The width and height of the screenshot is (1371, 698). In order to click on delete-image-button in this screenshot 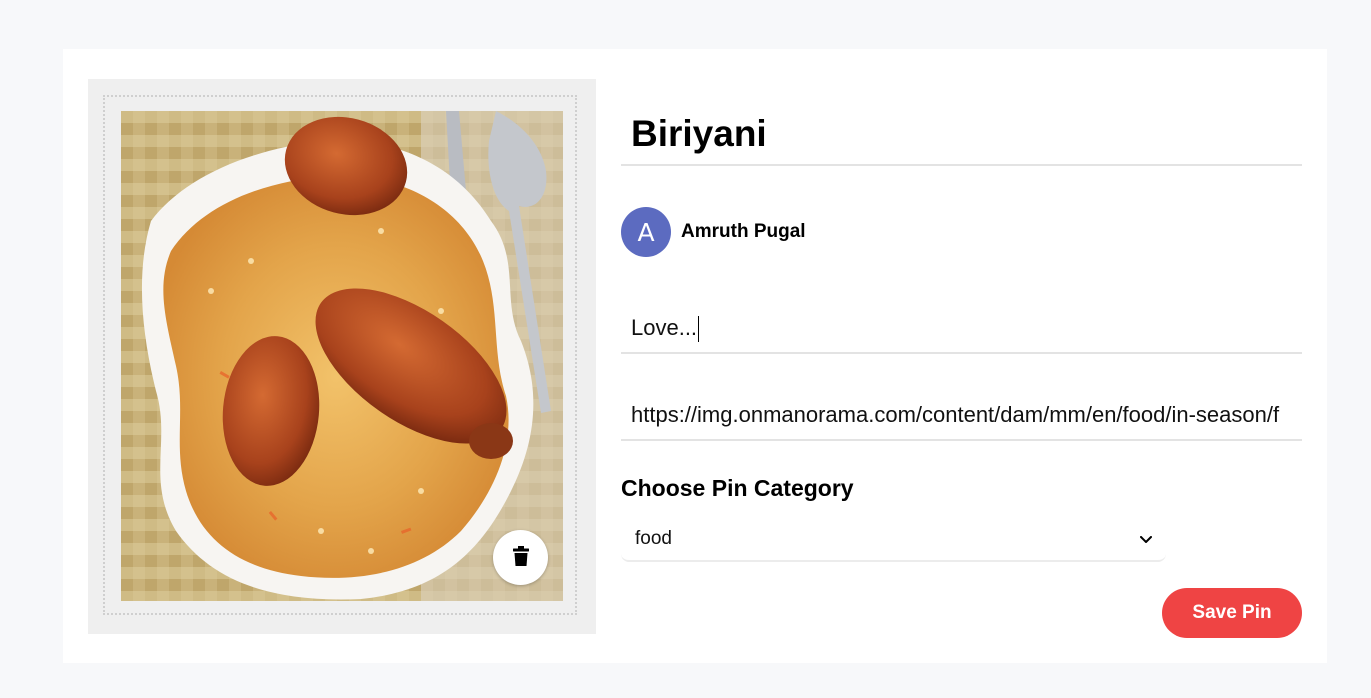, I will do `click(520, 557)`.